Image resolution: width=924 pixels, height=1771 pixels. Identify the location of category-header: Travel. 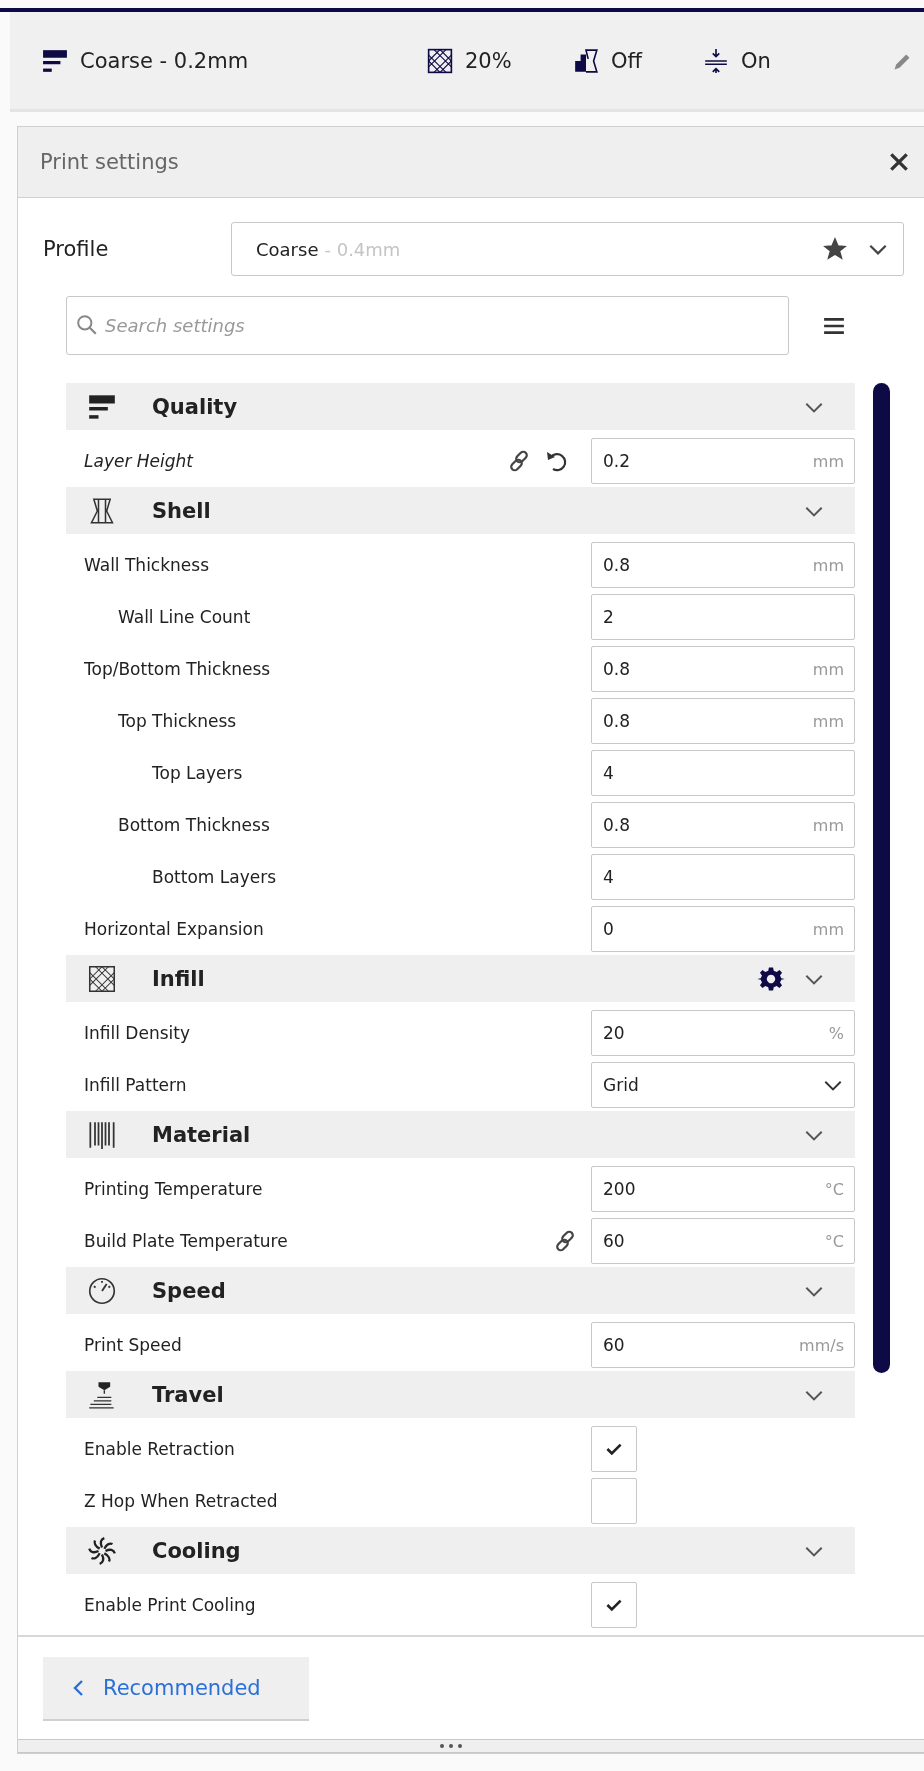
(460, 1394).